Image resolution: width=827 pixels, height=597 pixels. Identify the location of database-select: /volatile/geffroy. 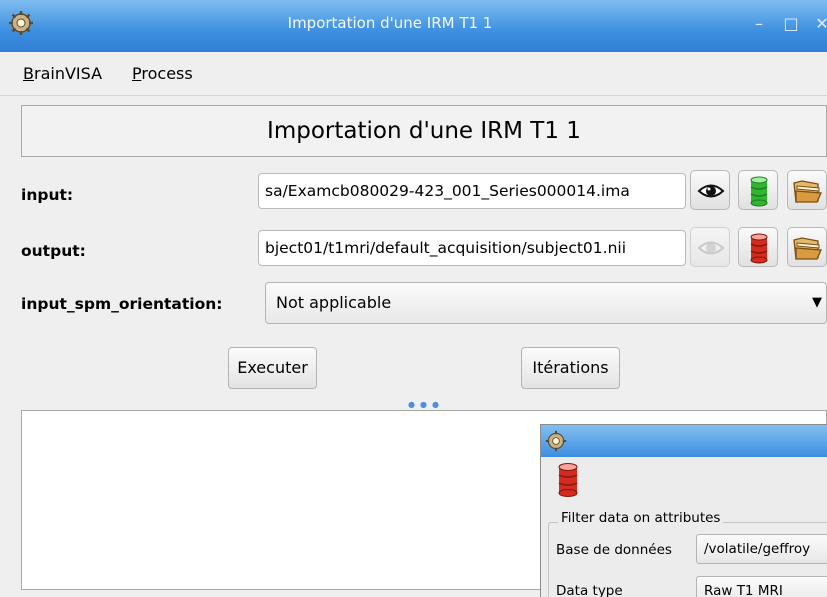
(761, 549).